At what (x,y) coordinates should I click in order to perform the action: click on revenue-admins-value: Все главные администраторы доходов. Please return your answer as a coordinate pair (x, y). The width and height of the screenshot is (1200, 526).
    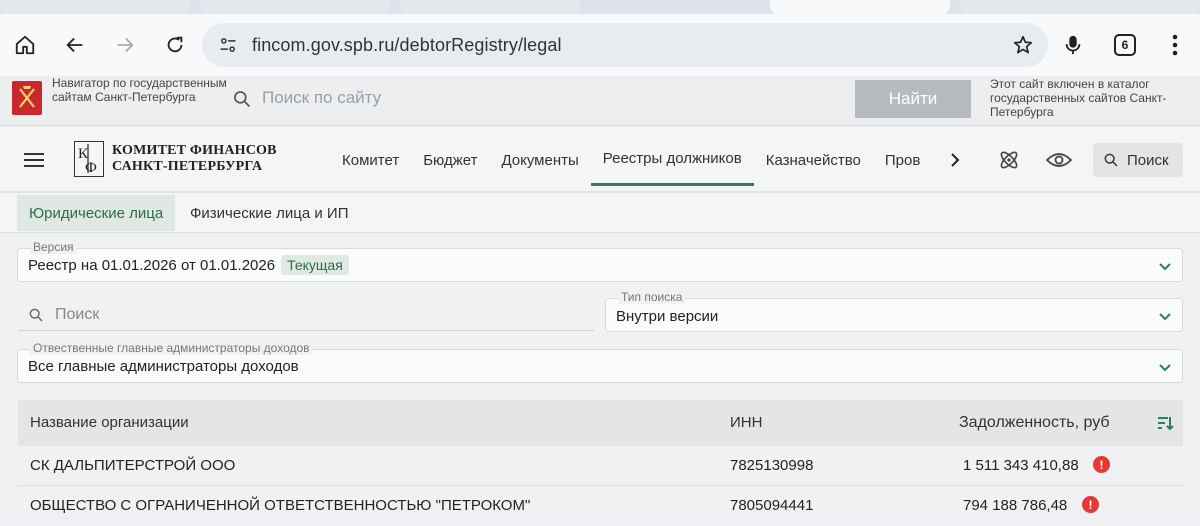
    Looking at the image, I should click on (163, 366).